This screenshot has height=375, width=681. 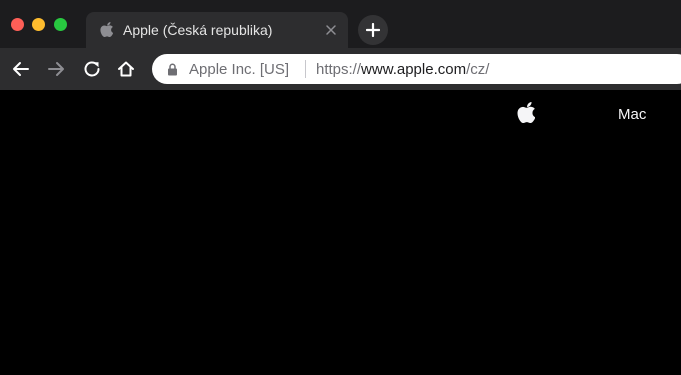 I want to click on url-text: https://www.apple.com/cz/, so click(x=402, y=69).